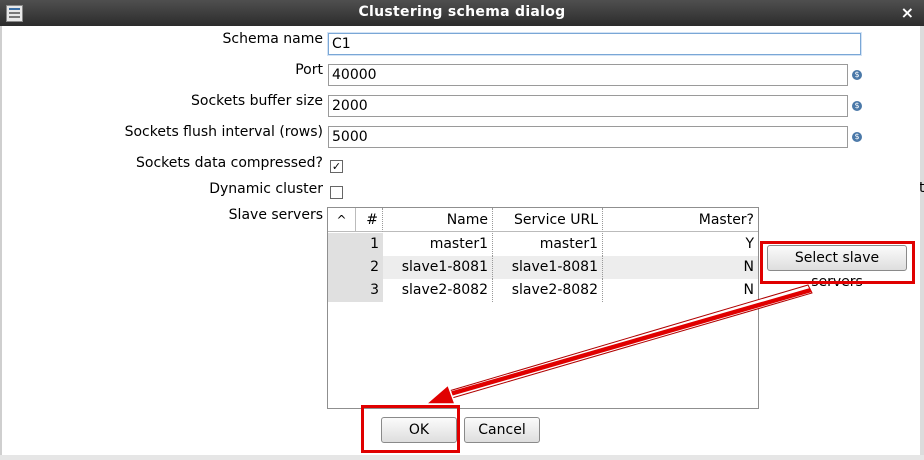 This screenshot has height=460, width=924. Describe the element at coordinates (462, 457) in the screenshot. I see `window-border-bottom` at that location.